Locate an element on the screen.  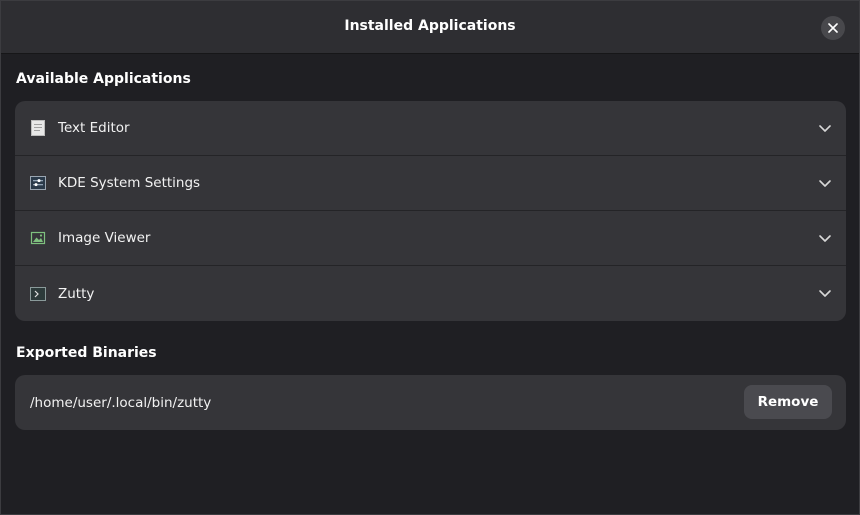
header-bar: Installed Applications is located at coordinates (430, 27).